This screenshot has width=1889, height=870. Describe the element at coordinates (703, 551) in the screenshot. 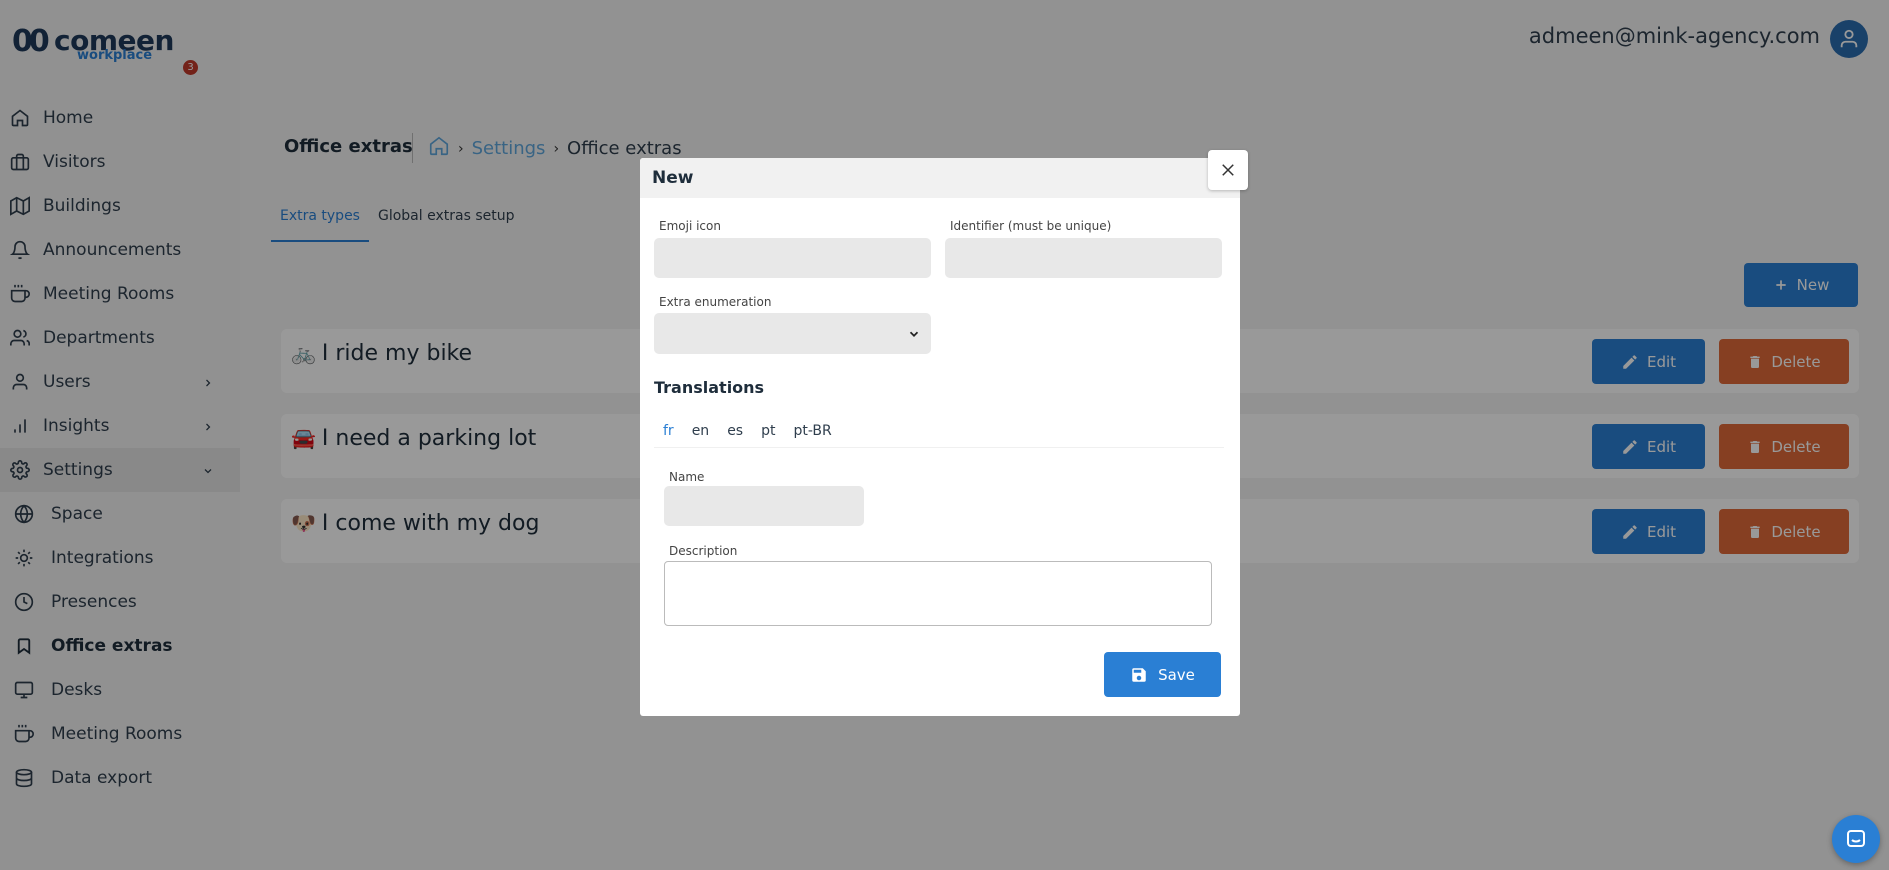

I see `description-label: Description` at that location.